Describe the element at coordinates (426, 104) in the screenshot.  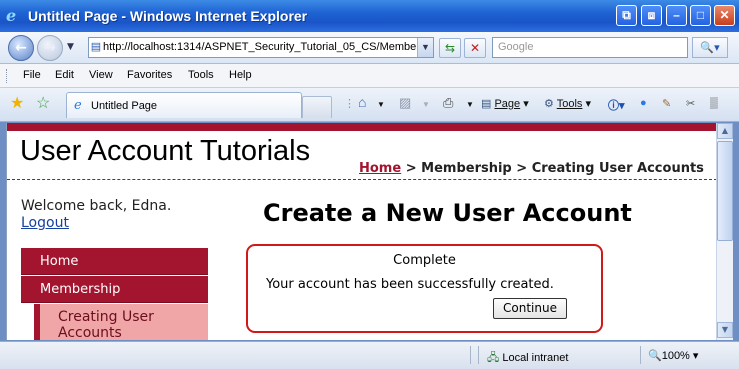
I see `feeds-dropdown-icon: ▼` at that location.